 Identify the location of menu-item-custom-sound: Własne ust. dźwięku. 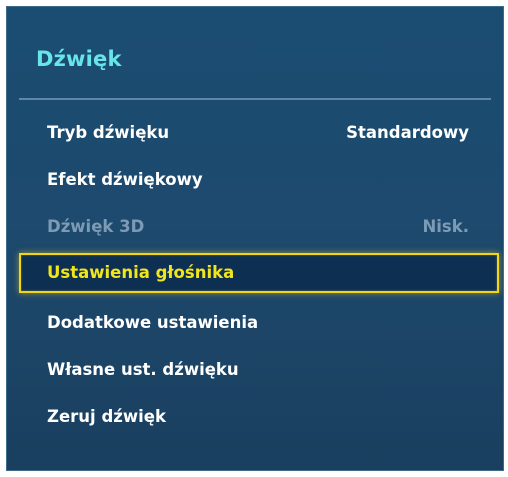
(259, 370).